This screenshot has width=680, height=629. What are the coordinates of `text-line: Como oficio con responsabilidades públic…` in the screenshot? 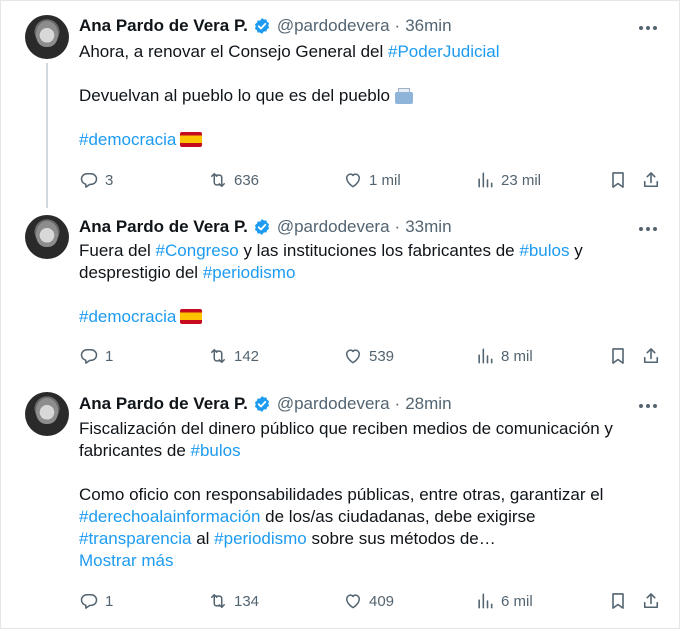 It's located at (364, 495).